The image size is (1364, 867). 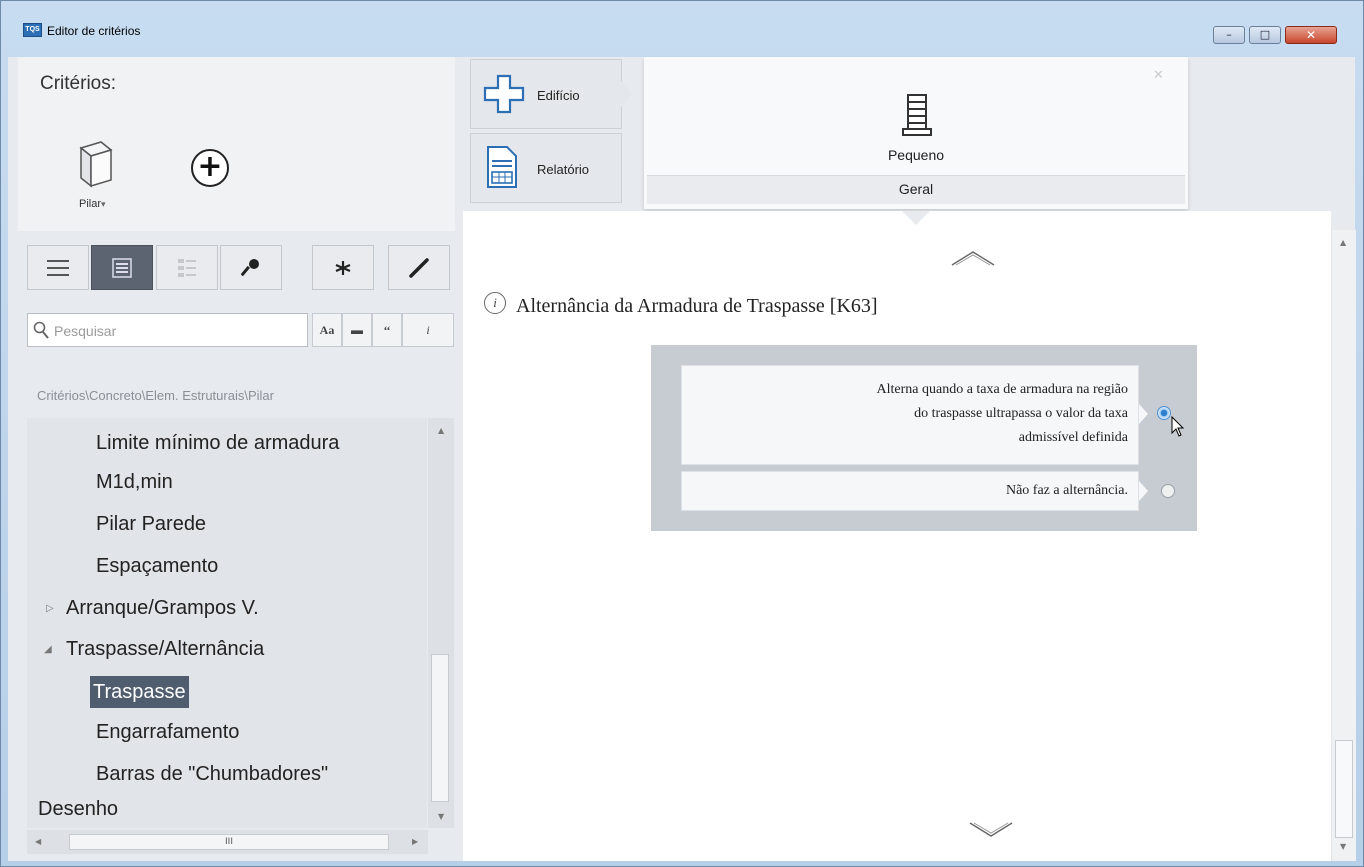 I want to click on tree-node-engarrafamento: Engarrafamento, so click(x=167, y=732).